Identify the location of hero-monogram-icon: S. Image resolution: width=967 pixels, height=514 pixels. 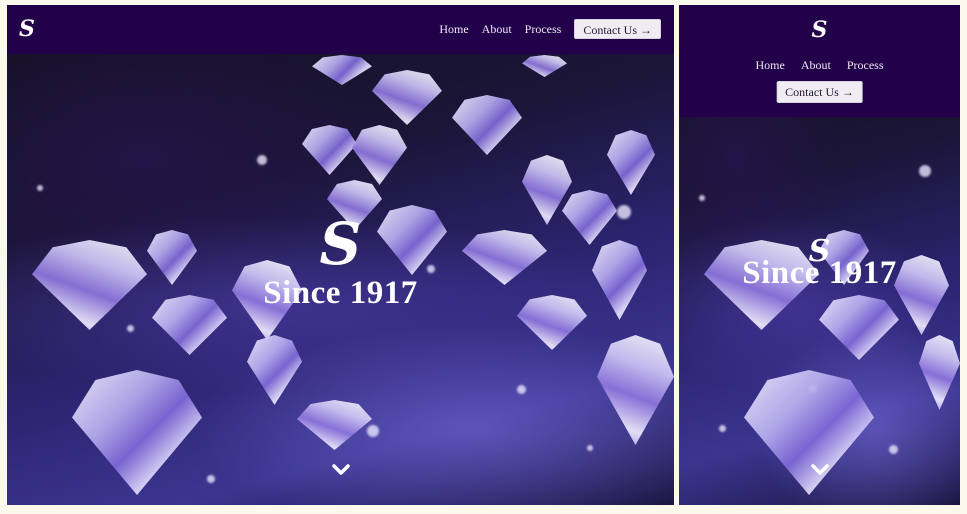
(340, 244).